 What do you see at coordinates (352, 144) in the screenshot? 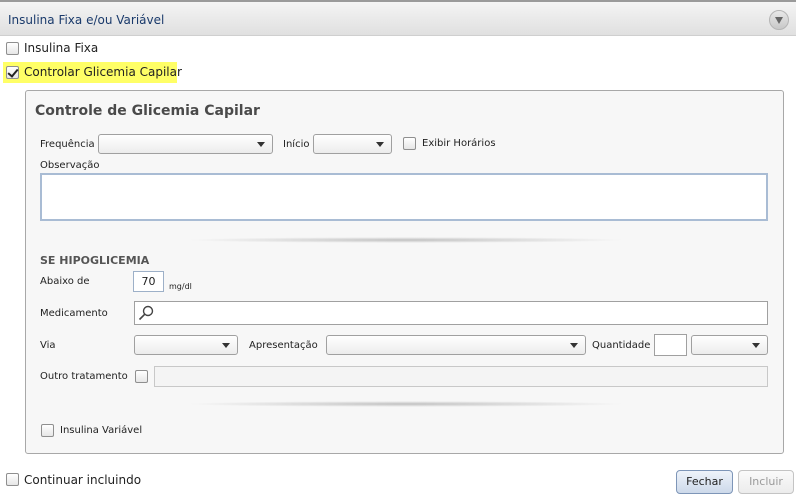
I see `inicio-select` at bounding box center [352, 144].